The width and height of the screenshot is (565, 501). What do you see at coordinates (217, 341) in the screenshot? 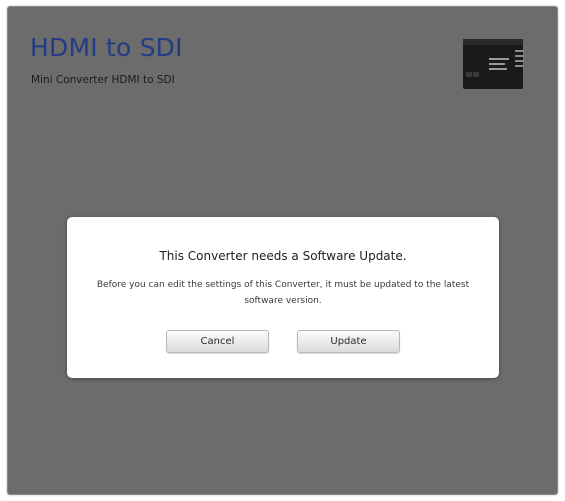
I see `cancel-button: Cancel` at bounding box center [217, 341].